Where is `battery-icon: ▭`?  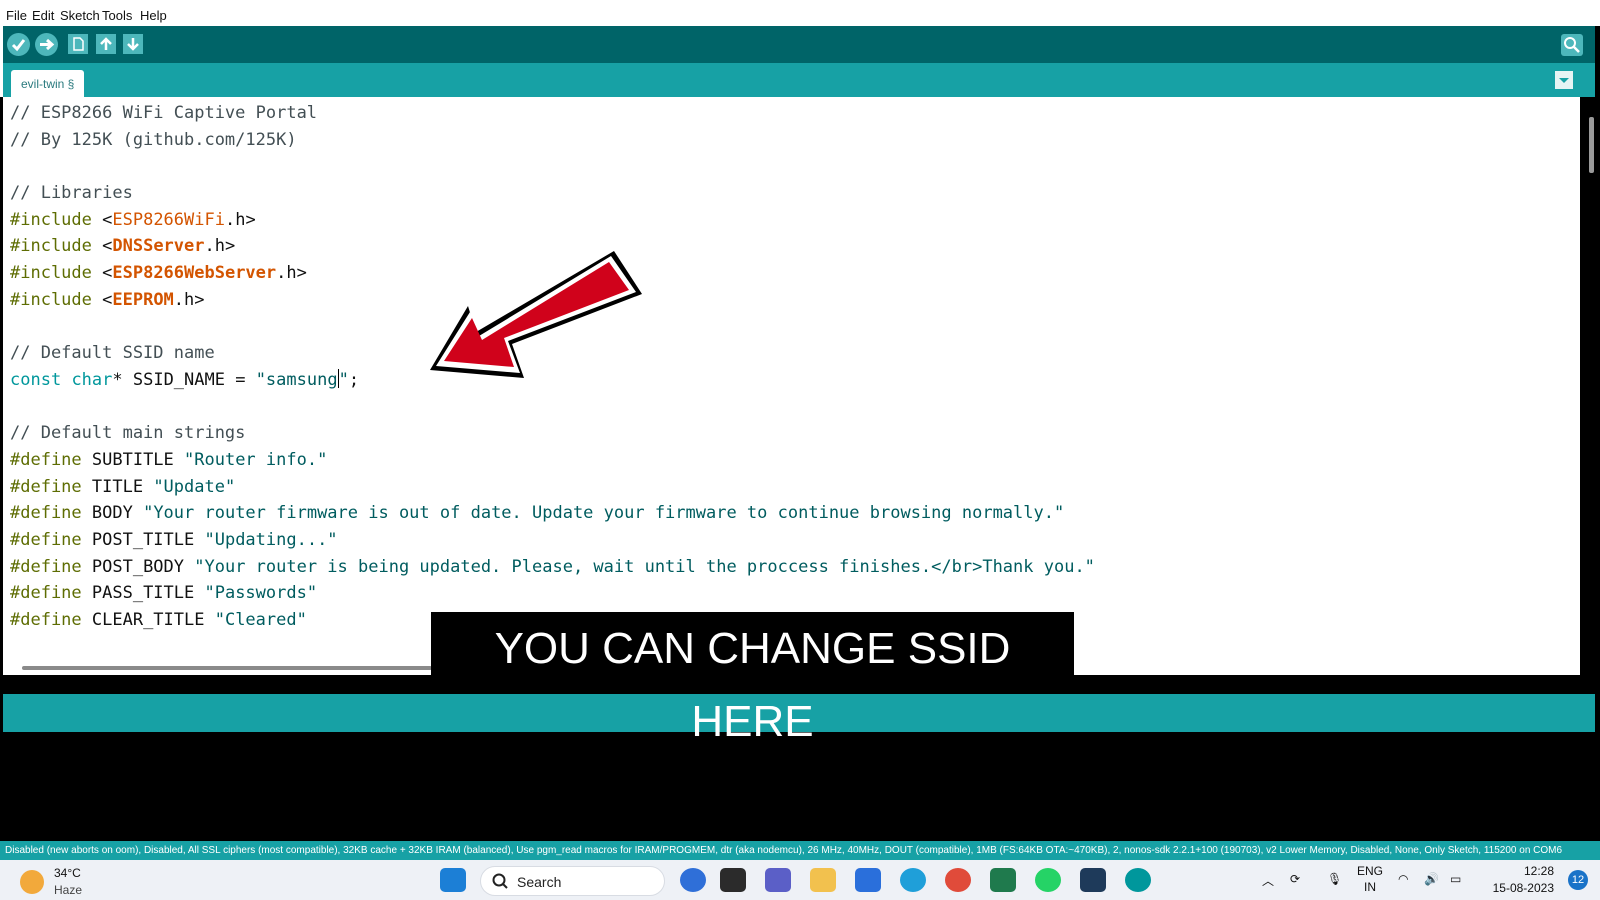 battery-icon: ▭ is located at coordinates (1455, 879).